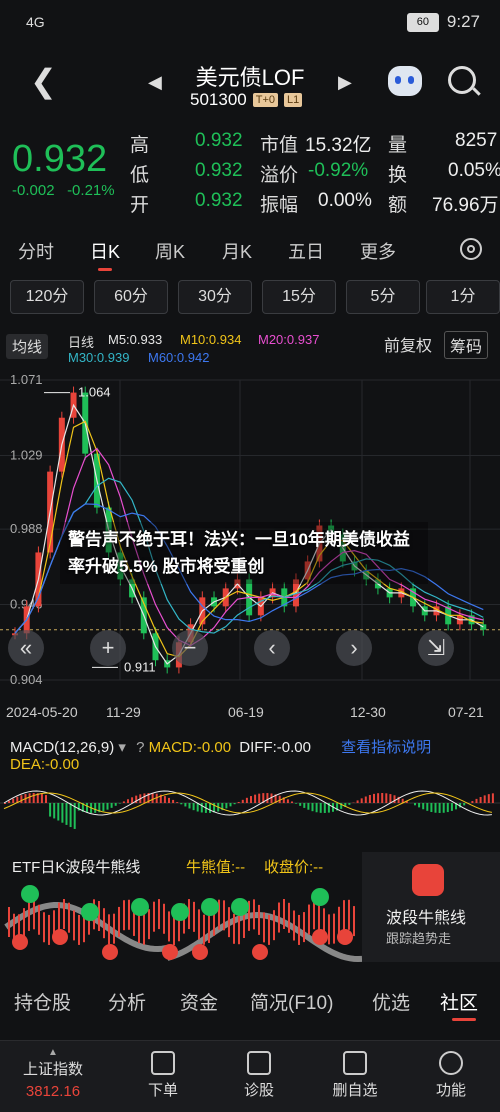  Describe the element at coordinates (431, 907) in the screenshot. I see `etf-promo-card: 波段牛熊线 跟踪趋势走` at that location.